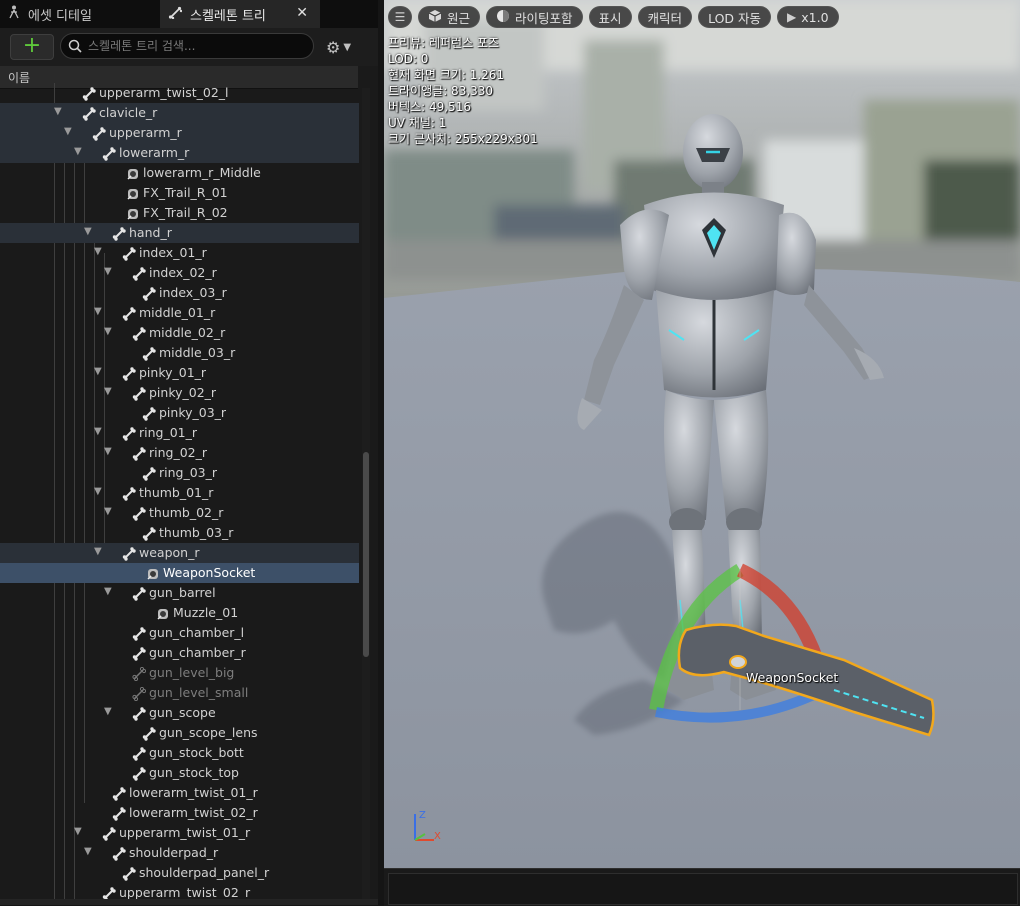 The image size is (1020, 906). I want to click on tree-row-label: gun_chamber_l, so click(197, 632).